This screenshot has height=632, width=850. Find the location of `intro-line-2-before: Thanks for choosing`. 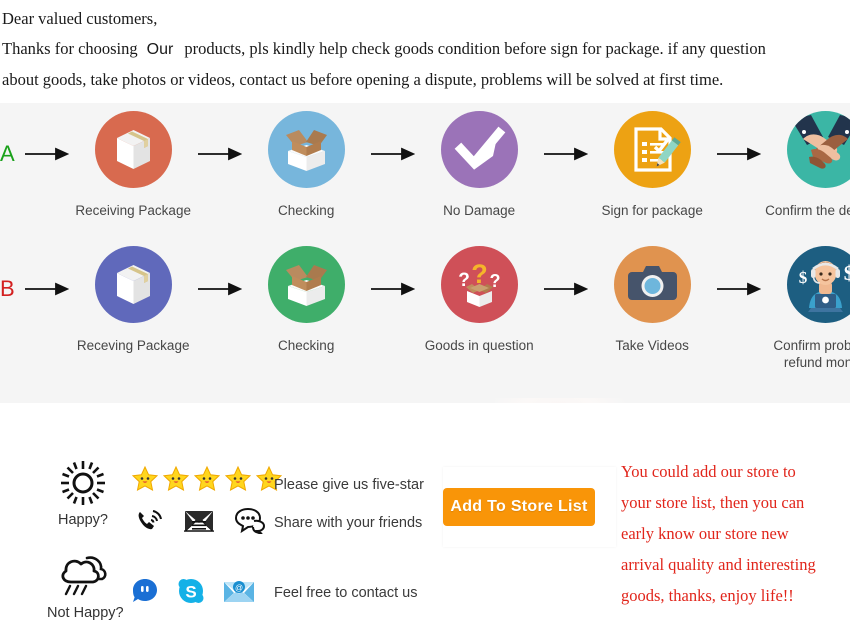

intro-line-2-before: Thanks for choosing is located at coordinates (70, 48).